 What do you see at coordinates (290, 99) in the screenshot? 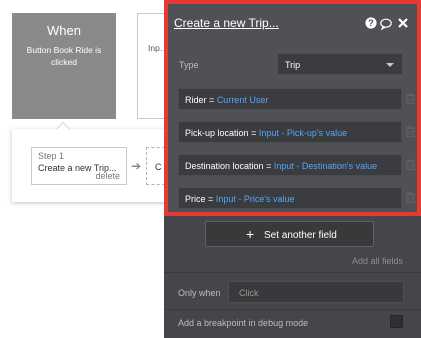
I see `field-rider: Rider = Current User` at bounding box center [290, 99].